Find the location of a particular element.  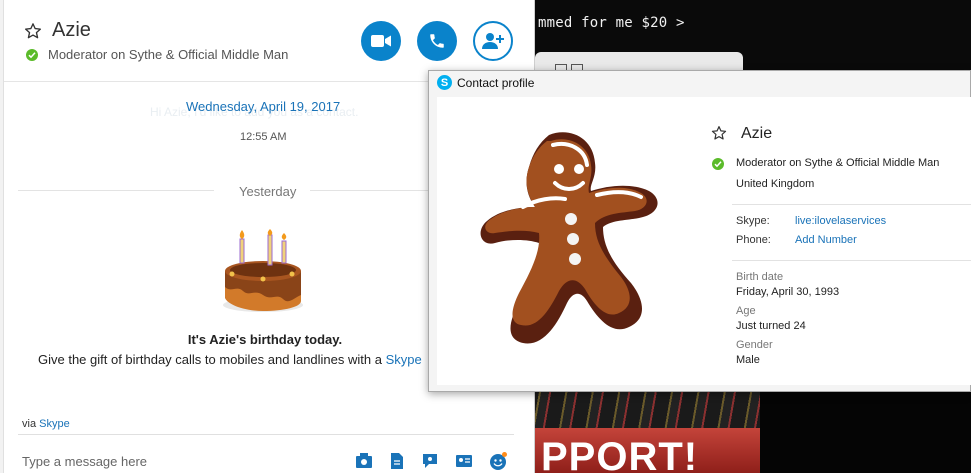

age-label: Age is located at coordinates (746, 311).